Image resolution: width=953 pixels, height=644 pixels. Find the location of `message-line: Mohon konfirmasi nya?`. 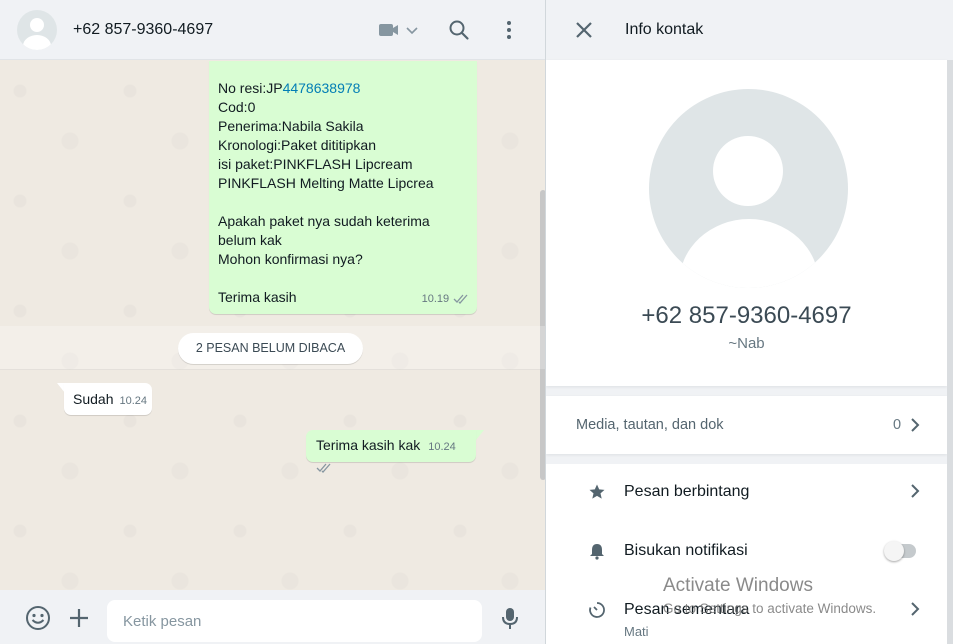

message-line: Mohon konfirmasi nya? is located at coordinates (290, 259).